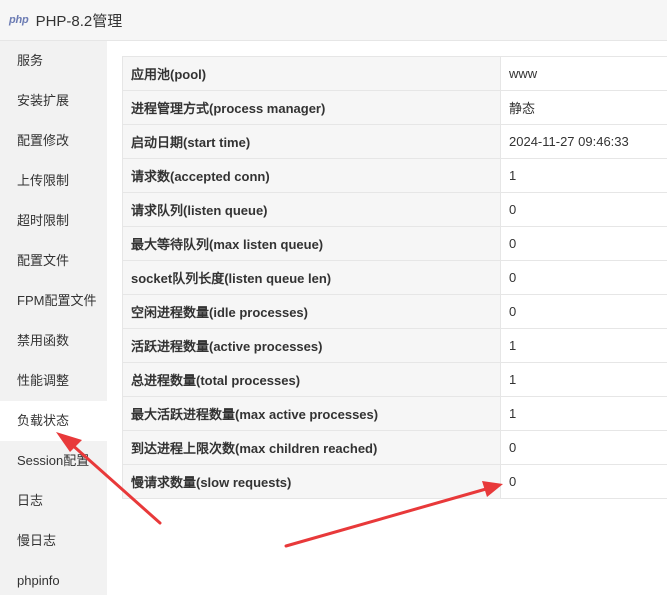 The width and height of the screenshot is (667, 601). I want to click on status-key: 活跃进程数量(active processes), so click(312, 346).